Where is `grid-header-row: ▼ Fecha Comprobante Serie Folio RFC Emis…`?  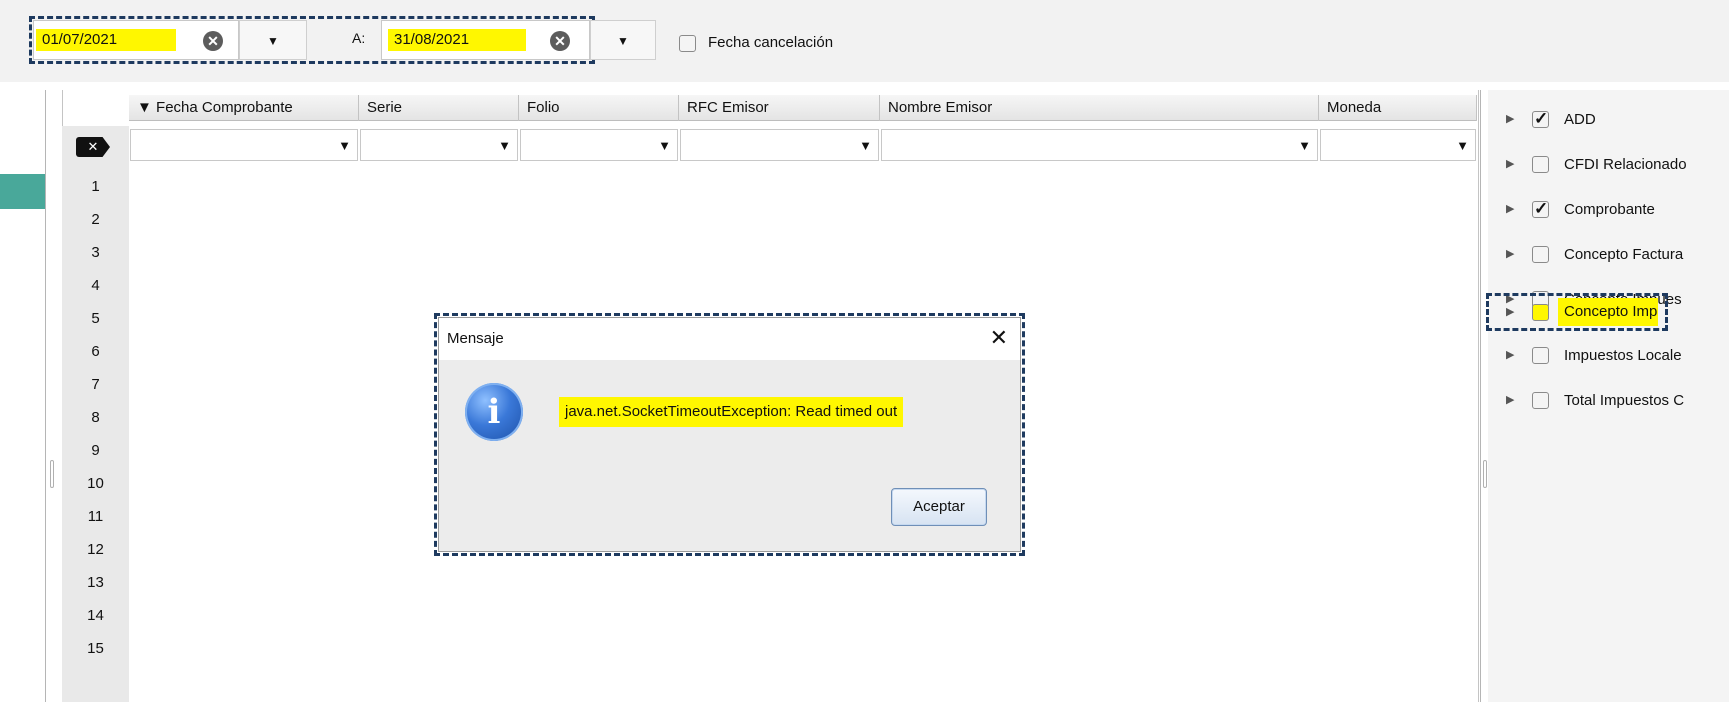 grid-header-row: ▼ Fecha Comprobante Serie Folio RFC Emis… is located at coordinates (803, 108).